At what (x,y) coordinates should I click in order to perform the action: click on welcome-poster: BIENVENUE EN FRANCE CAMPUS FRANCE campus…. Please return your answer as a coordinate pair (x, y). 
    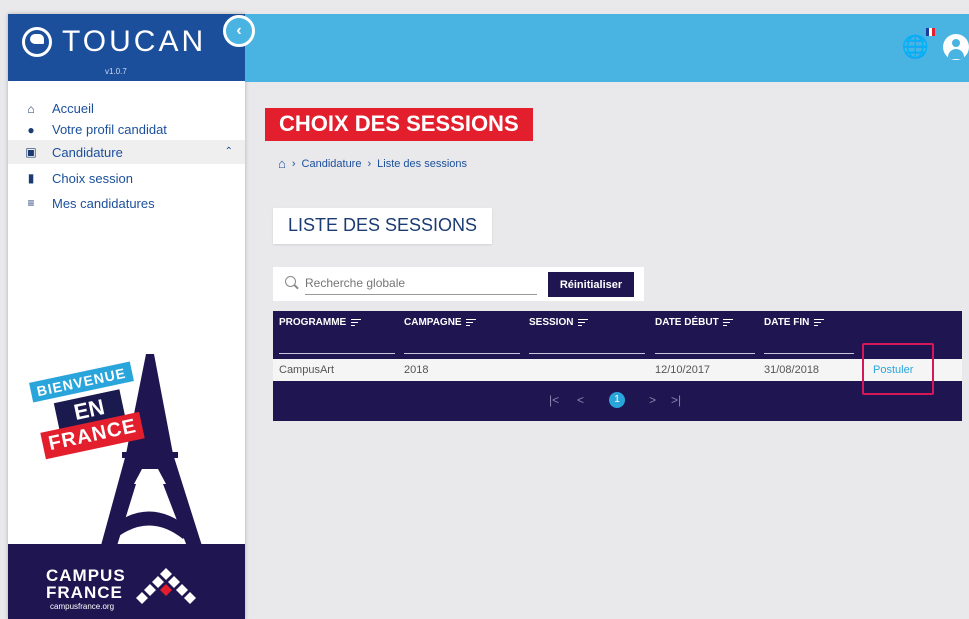
    Looking at the image, I should click on (126, 476).